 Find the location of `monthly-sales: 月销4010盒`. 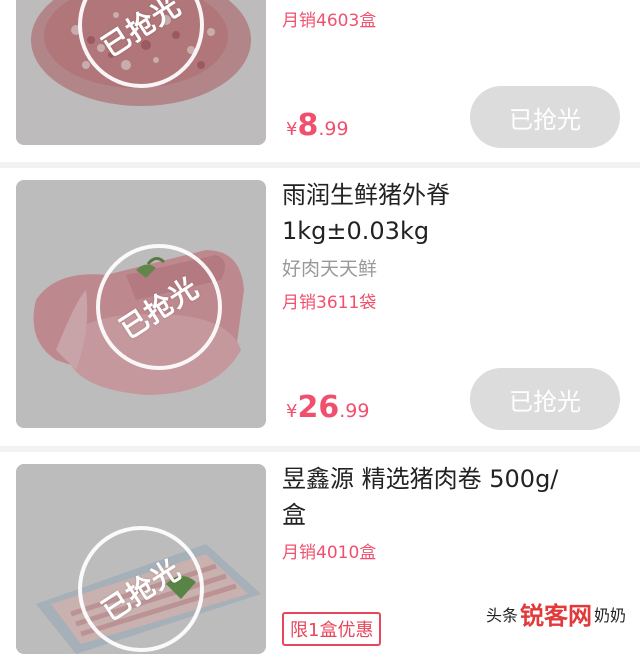

monthly-sales: 月销4010盒 is located at coordinates (329, 553).